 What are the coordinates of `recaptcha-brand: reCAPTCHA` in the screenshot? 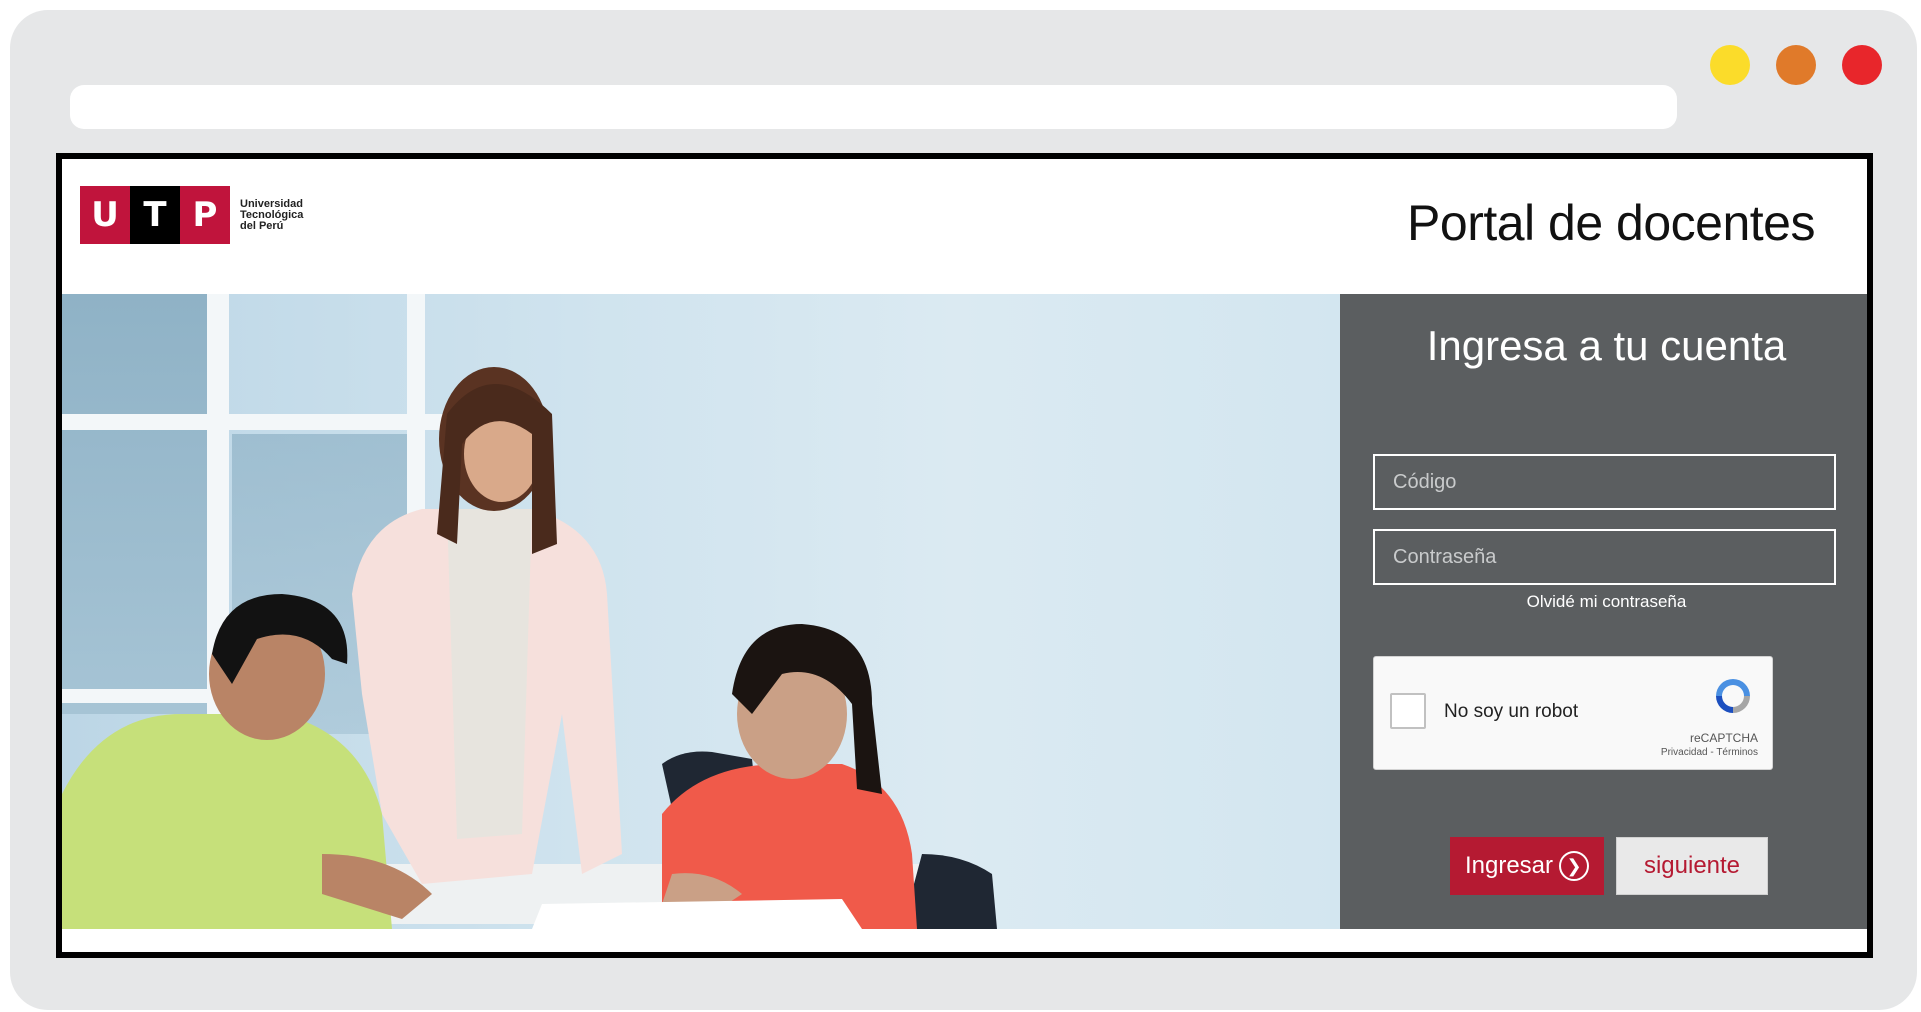 It's located at (1723, 738).